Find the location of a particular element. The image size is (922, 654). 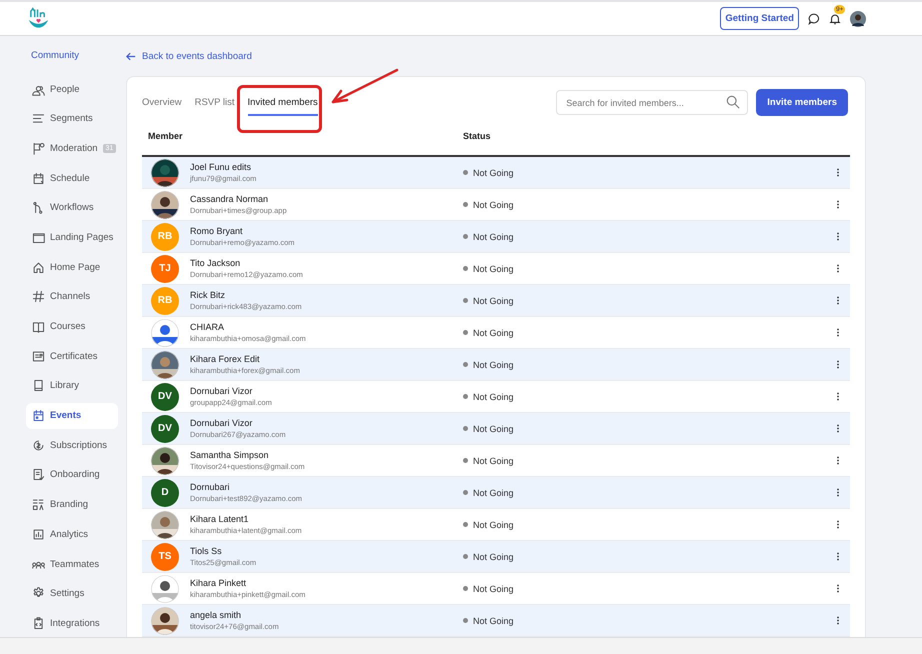

sidebar-item: Subscriptions is located at coordinates (72, 445).